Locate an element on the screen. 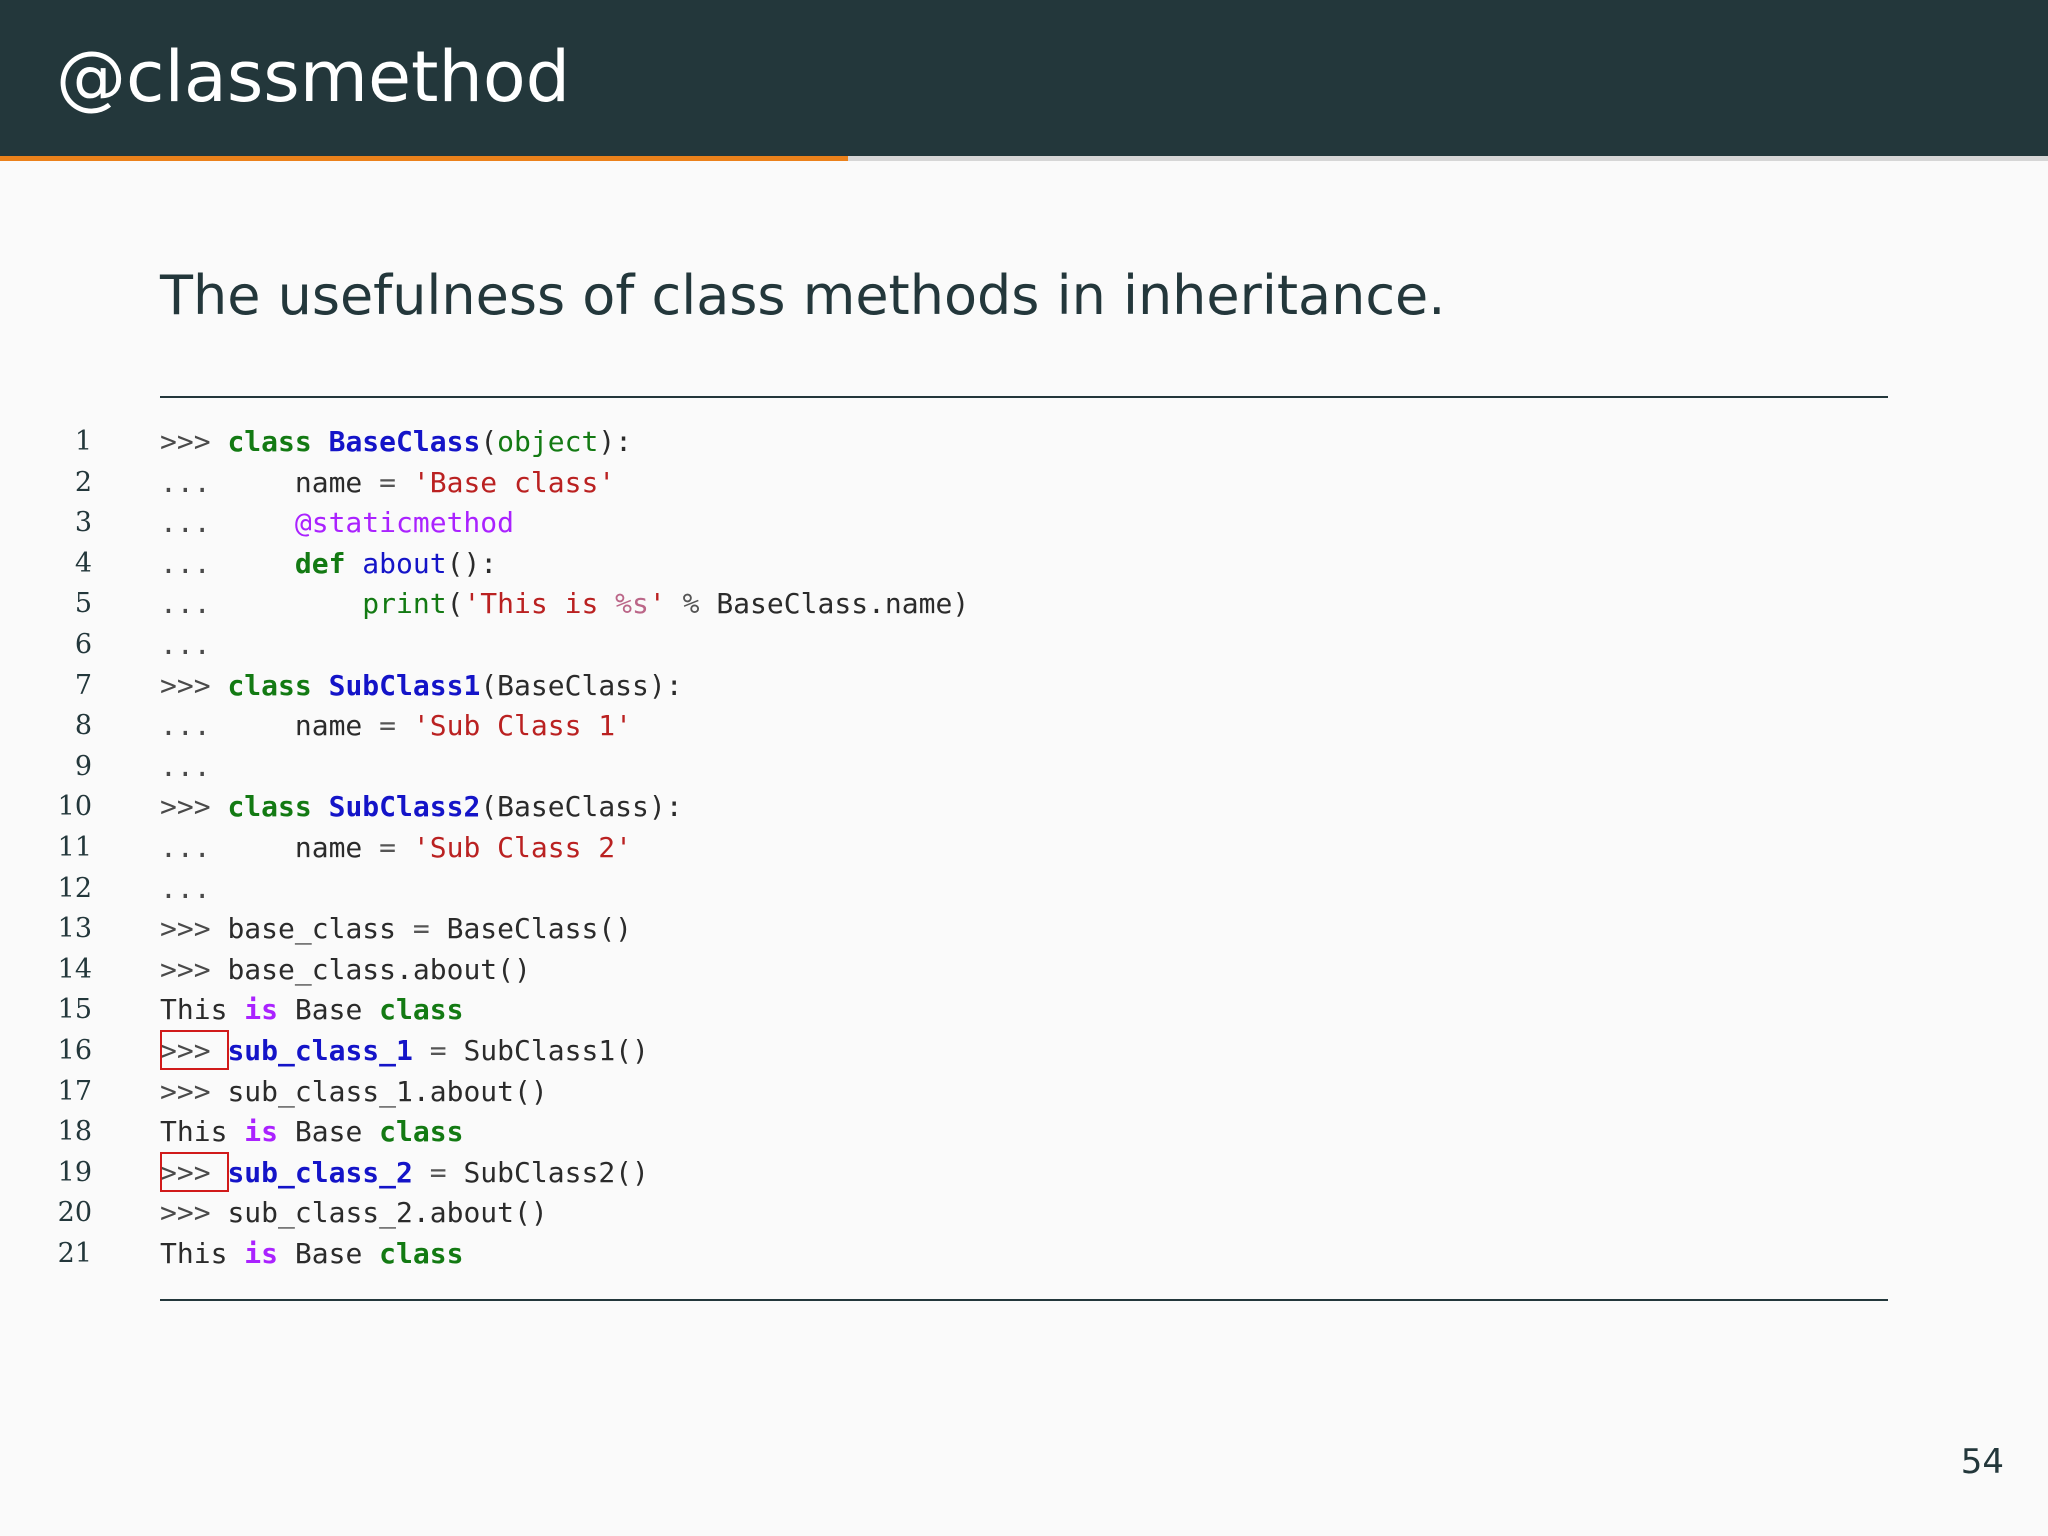 This screenshot has height=1536, width=2048. code-text: >>> sub_class_2 = SubClass2() is located at coordinates (404, 1173).